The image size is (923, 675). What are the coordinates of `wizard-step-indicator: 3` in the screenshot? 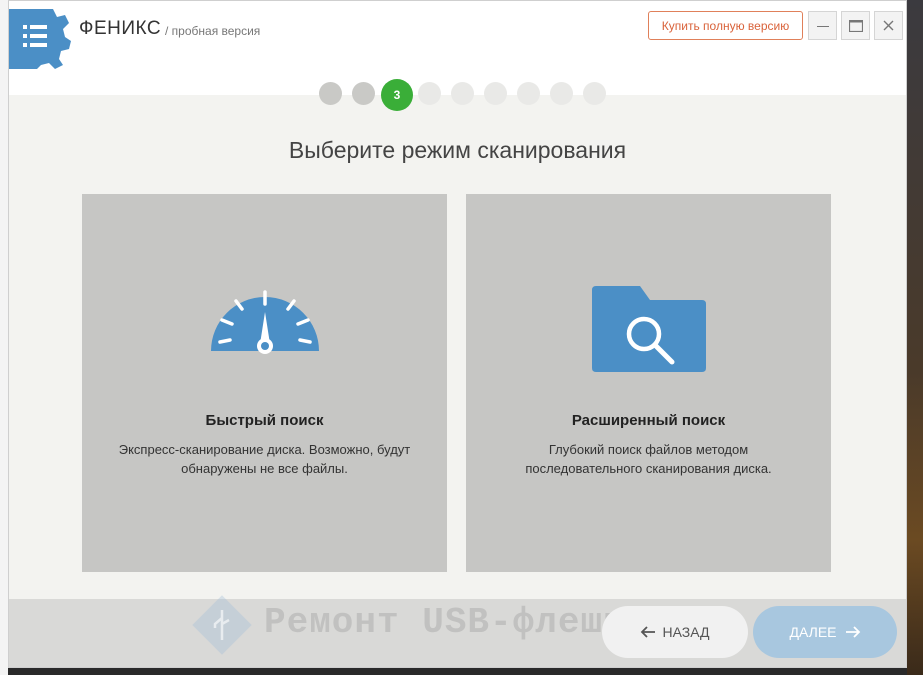 It's located at (457, 95).